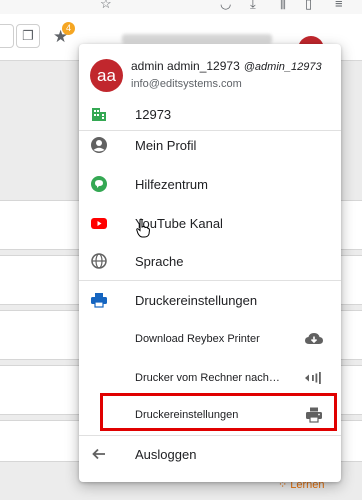 This screenshot has width=362, height=500. What do you see at coordinates (171, 184) in the screenshot?
I see `menu-item-label: Hilfezentrum` at bounding box center [171, 184].